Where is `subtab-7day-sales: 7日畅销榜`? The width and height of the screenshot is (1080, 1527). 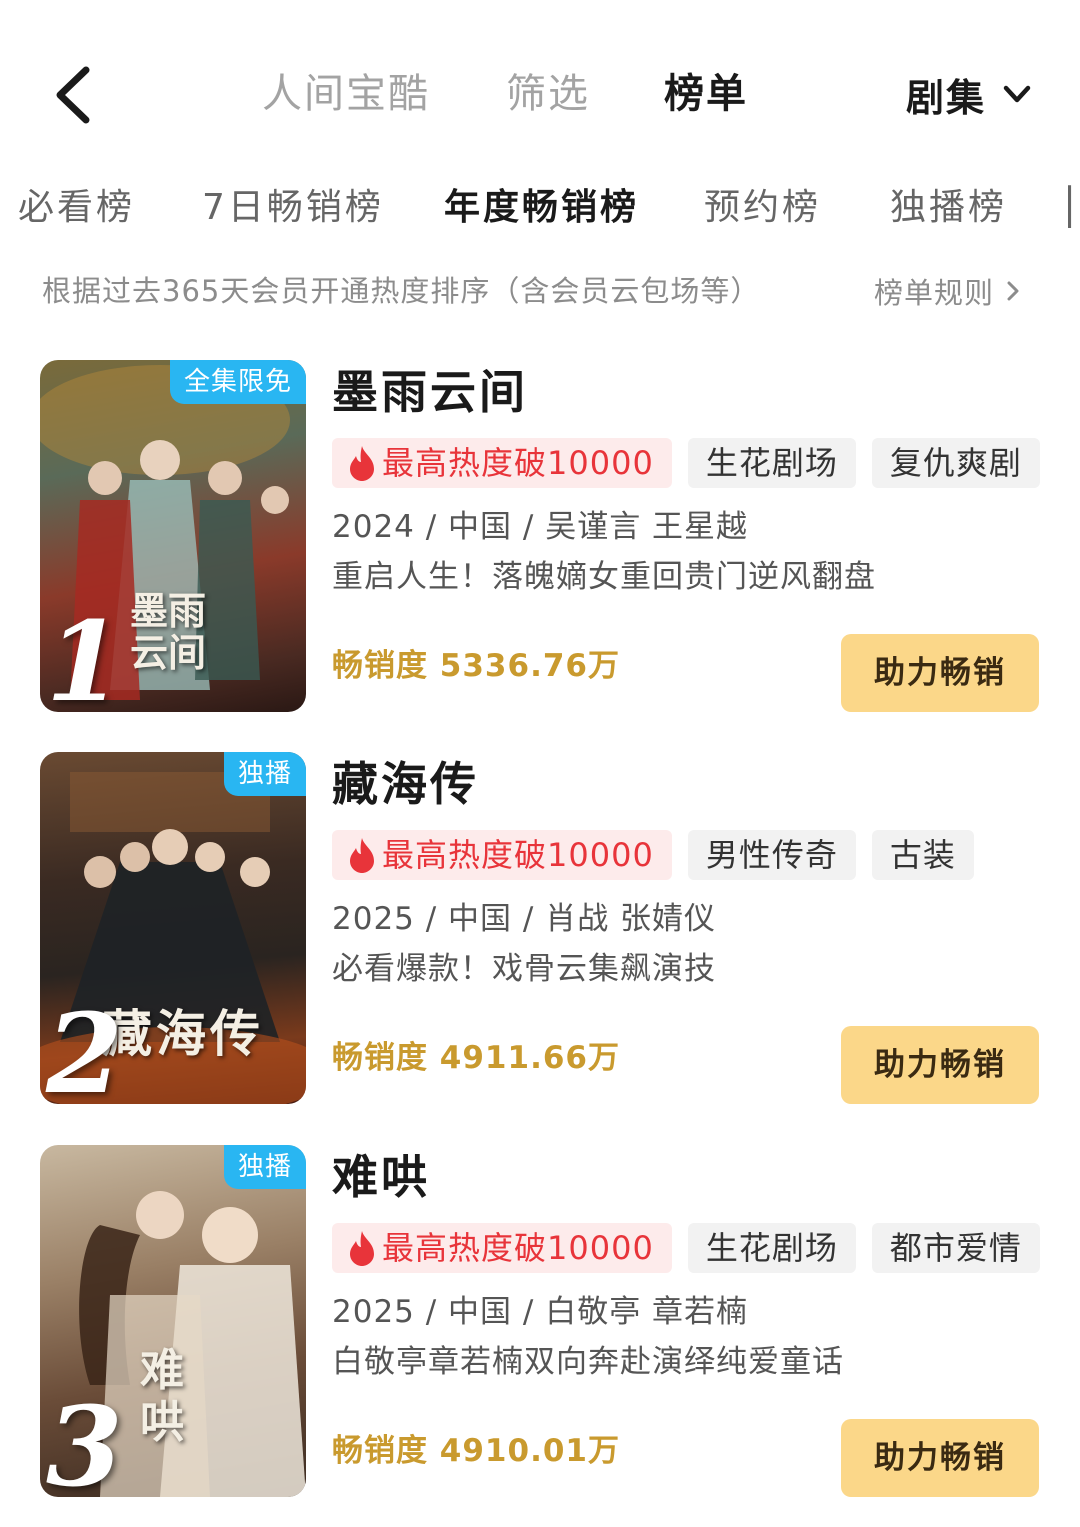 subtab-7day-sales: 7日畅销榜 is located at coordinates (293, 208).